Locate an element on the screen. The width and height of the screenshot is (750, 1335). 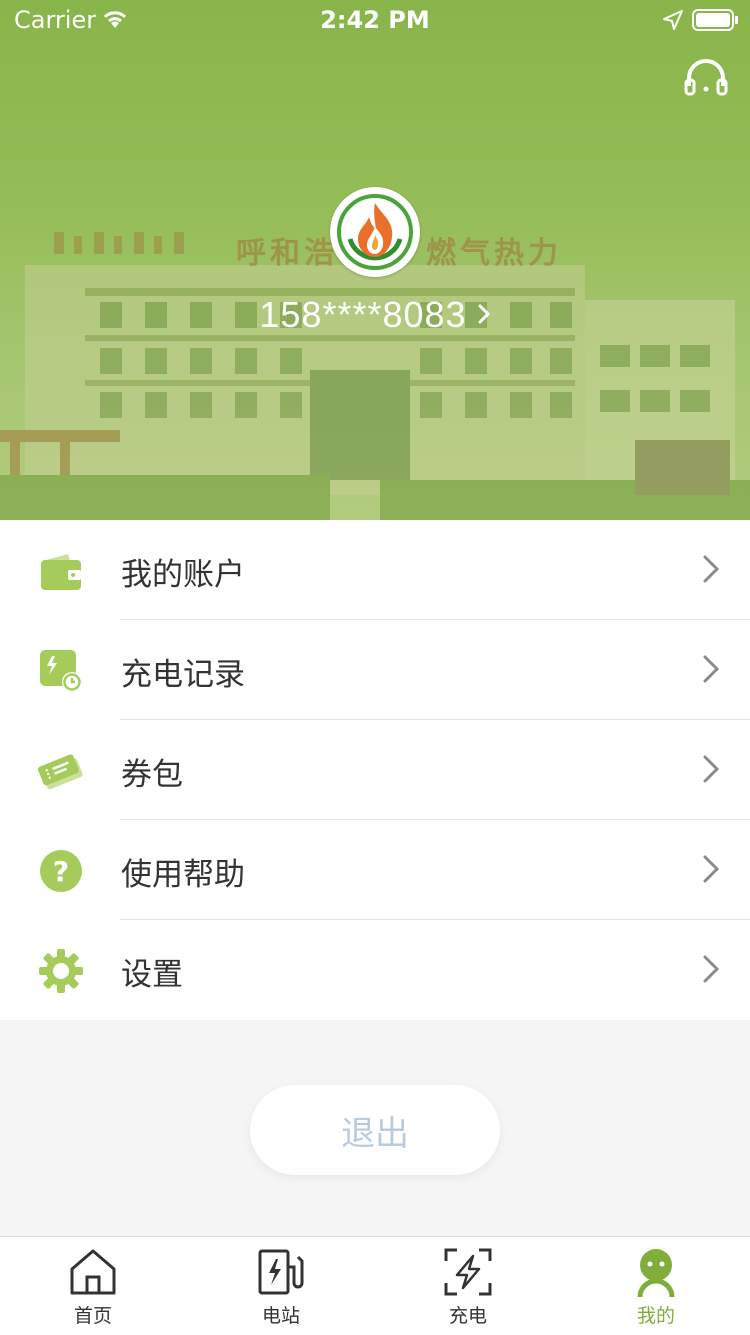
menu-label: 使用帮助 is located at coordinates (183, 875).